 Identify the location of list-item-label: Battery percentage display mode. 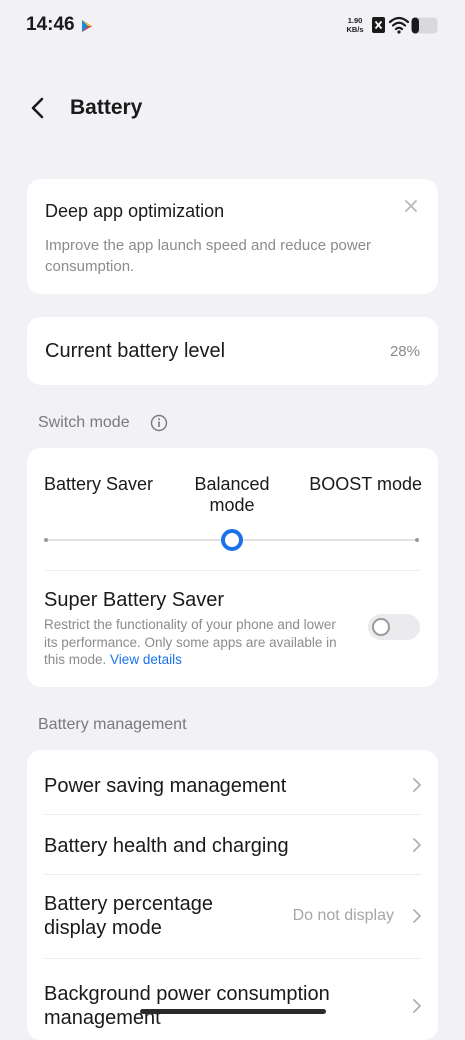
(128, 916).